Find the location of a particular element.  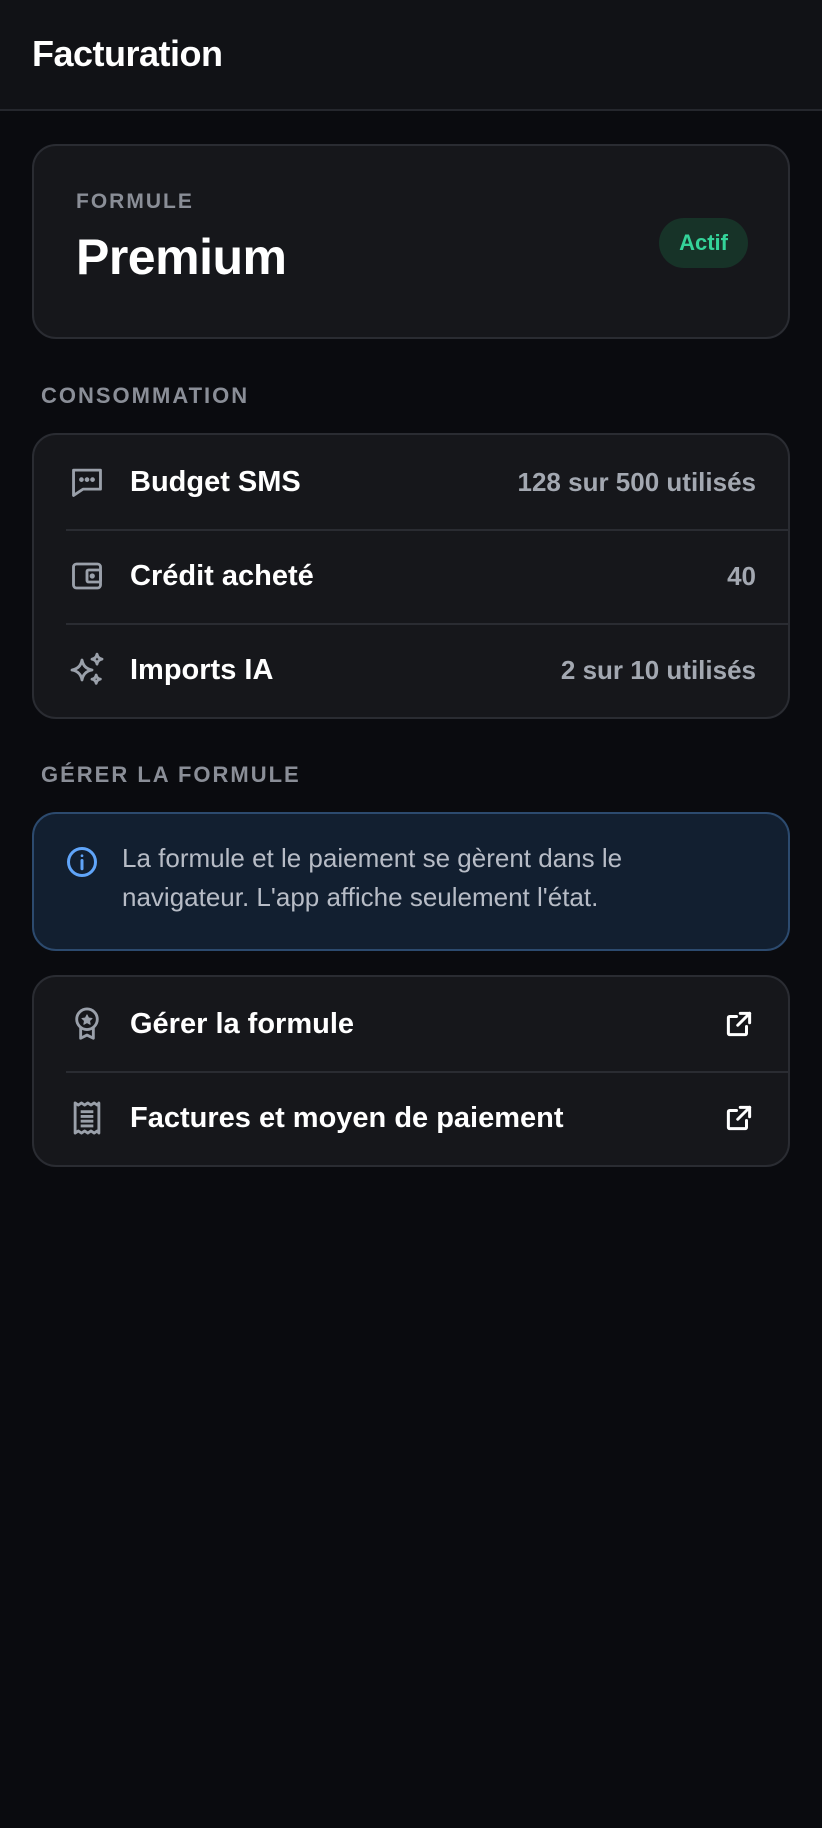

consumption-row-sms: Budget SMS 128 sur 500 utilisés is located at coordinates (411, 482).